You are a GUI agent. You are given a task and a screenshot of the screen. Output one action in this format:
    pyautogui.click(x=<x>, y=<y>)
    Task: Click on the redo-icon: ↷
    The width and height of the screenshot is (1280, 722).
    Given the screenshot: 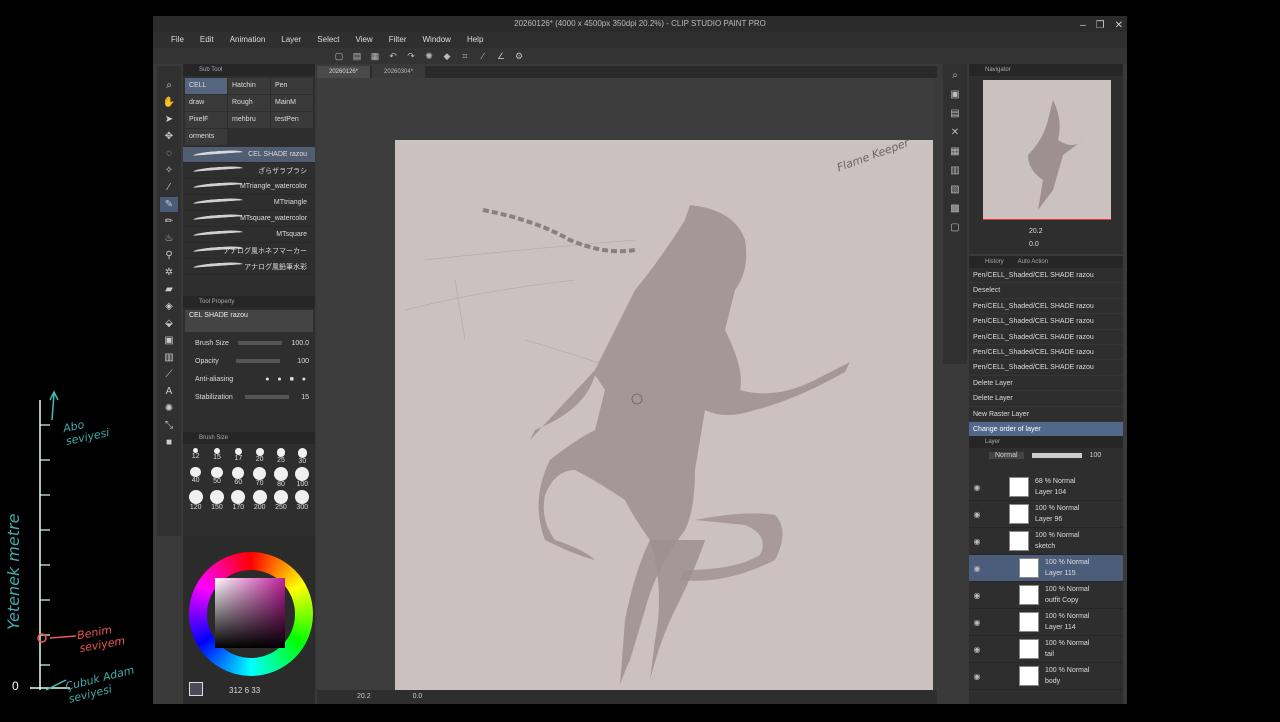 What is the action you would take?
    pyautogui.click(x=411, y=56)
    